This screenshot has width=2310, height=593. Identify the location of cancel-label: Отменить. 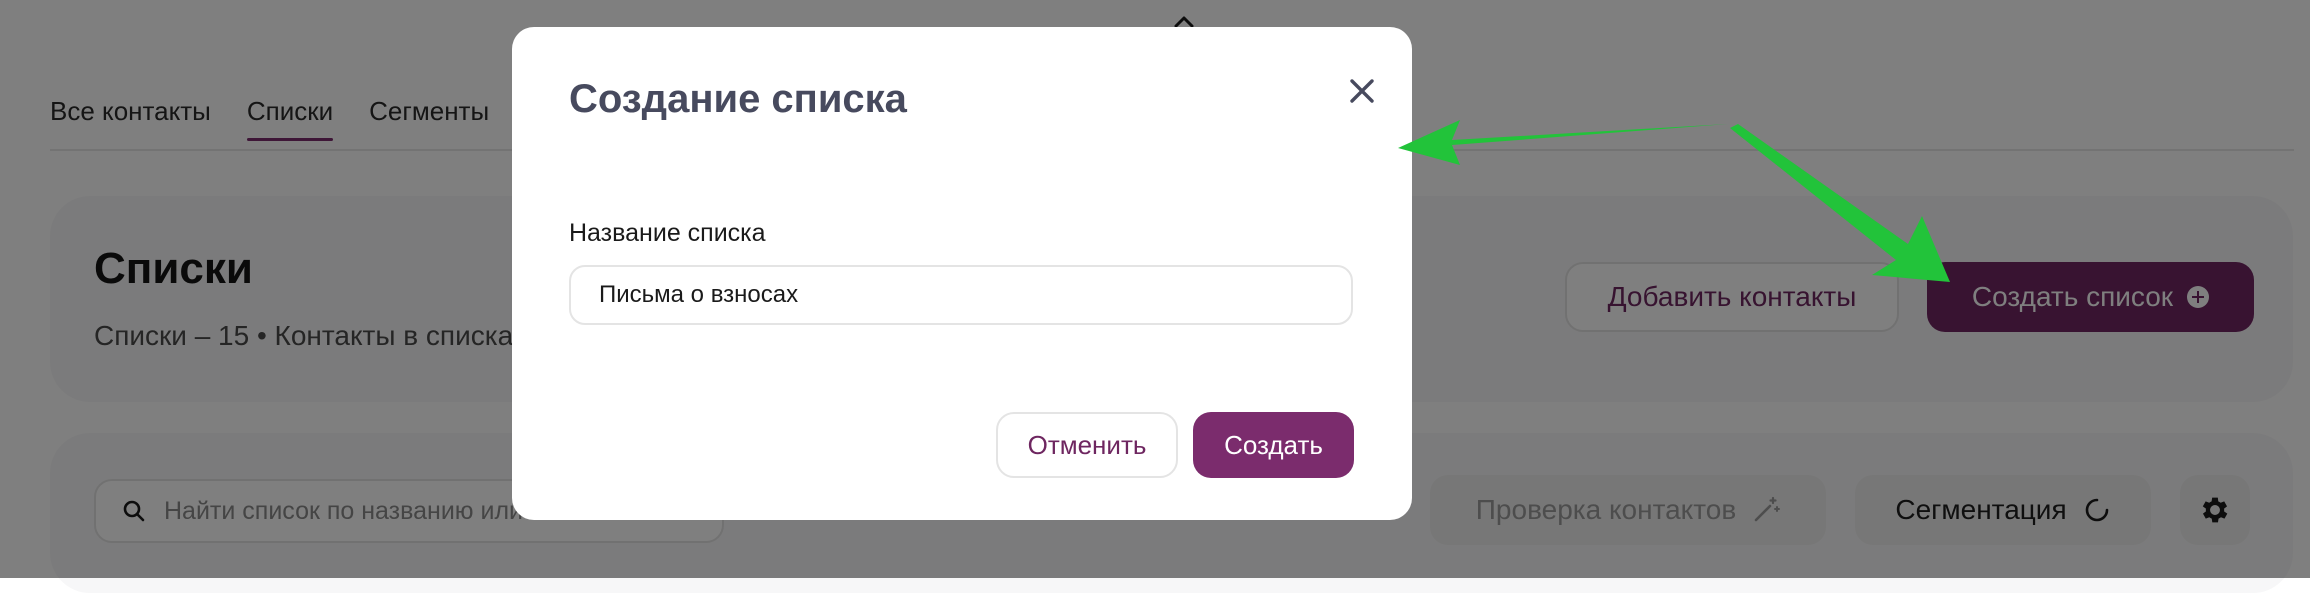
(1087, 444).